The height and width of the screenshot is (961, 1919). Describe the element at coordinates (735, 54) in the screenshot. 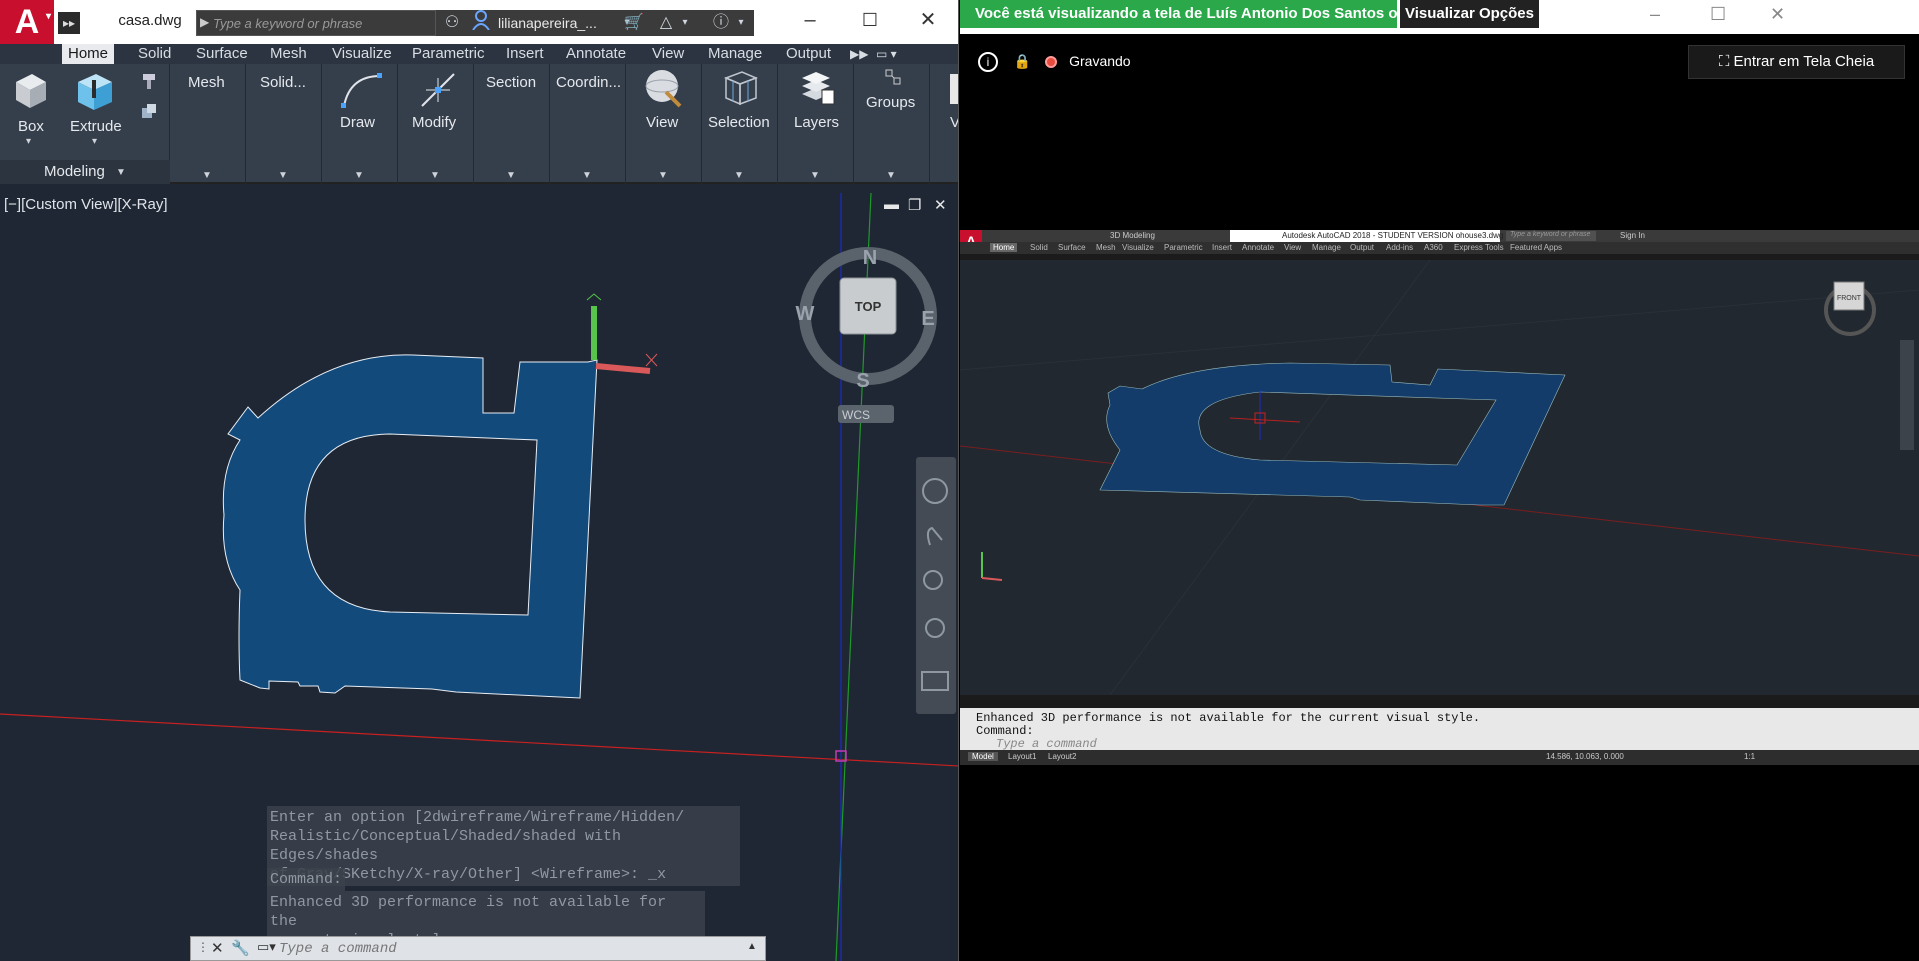

I see `tab-manage: Manage` at that location.